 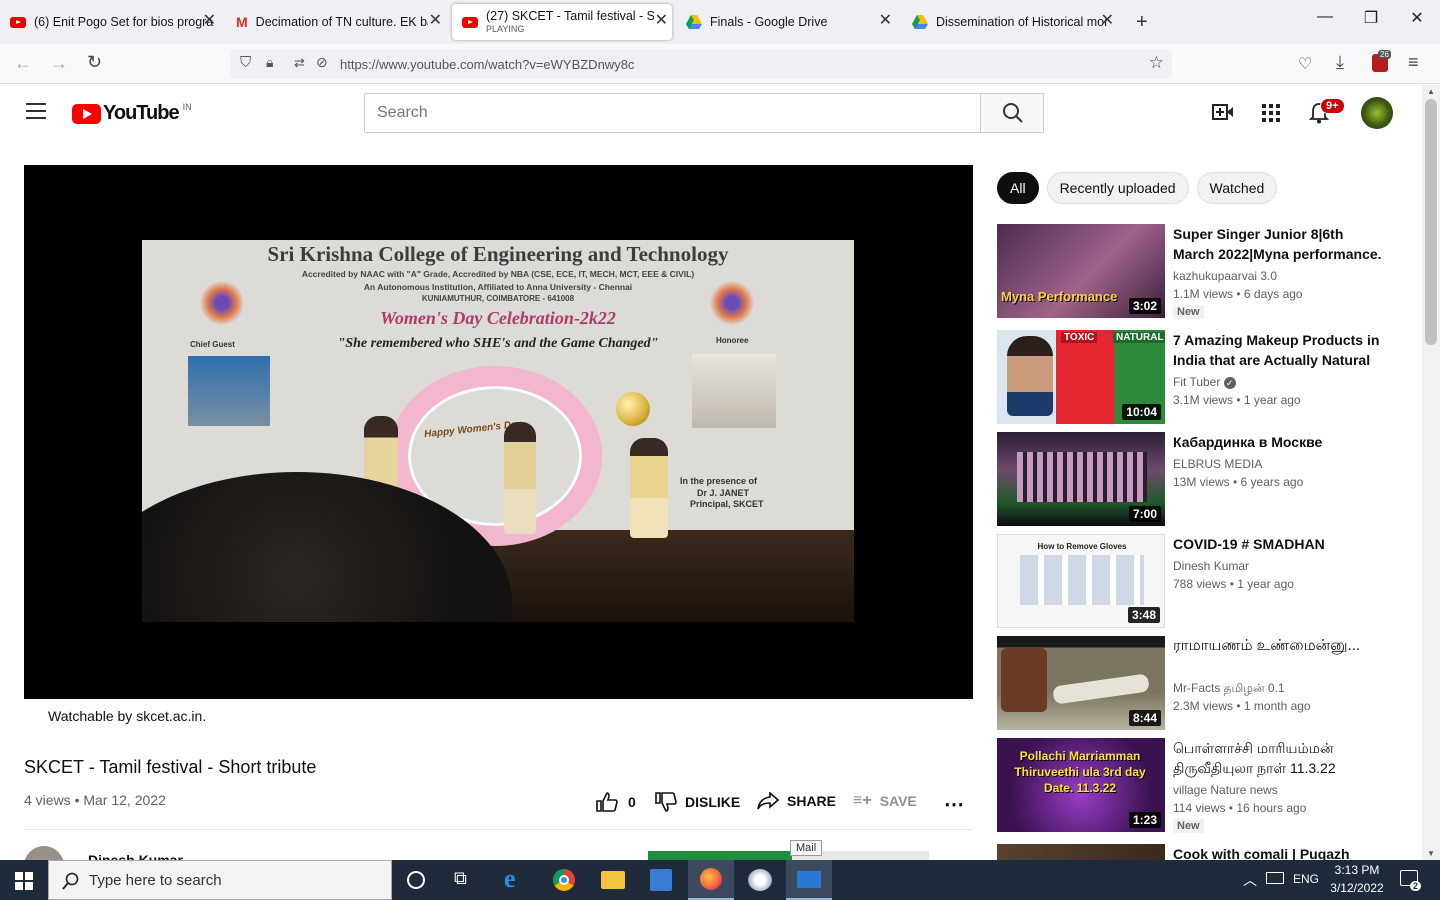 What do you see at coordinates (1197, 382) in the screenshot?
I see `channel-name-text: Fit Tuber` at bounding box center [1197, 382].